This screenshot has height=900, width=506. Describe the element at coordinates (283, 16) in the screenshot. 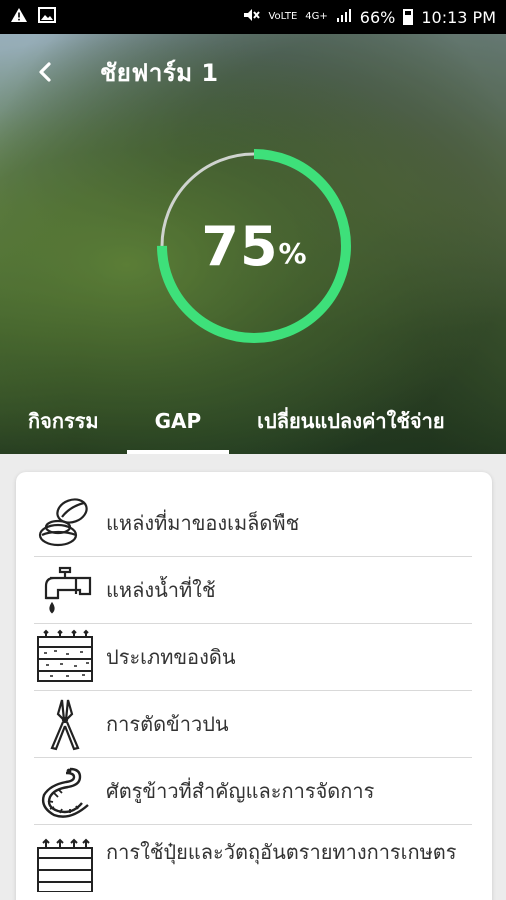

I see `volte-icon: VoLTE` at that location.